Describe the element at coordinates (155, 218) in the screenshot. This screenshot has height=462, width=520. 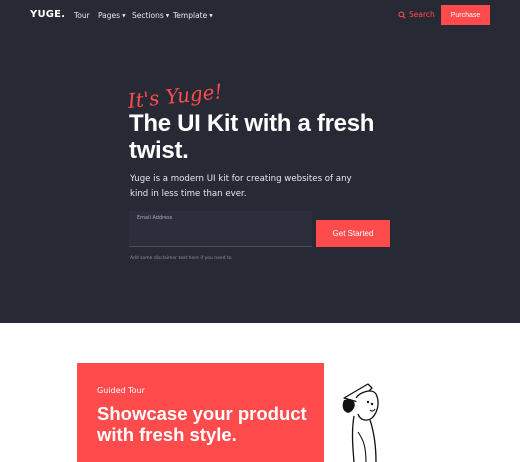
I see `email-label: Email Address` at that location.